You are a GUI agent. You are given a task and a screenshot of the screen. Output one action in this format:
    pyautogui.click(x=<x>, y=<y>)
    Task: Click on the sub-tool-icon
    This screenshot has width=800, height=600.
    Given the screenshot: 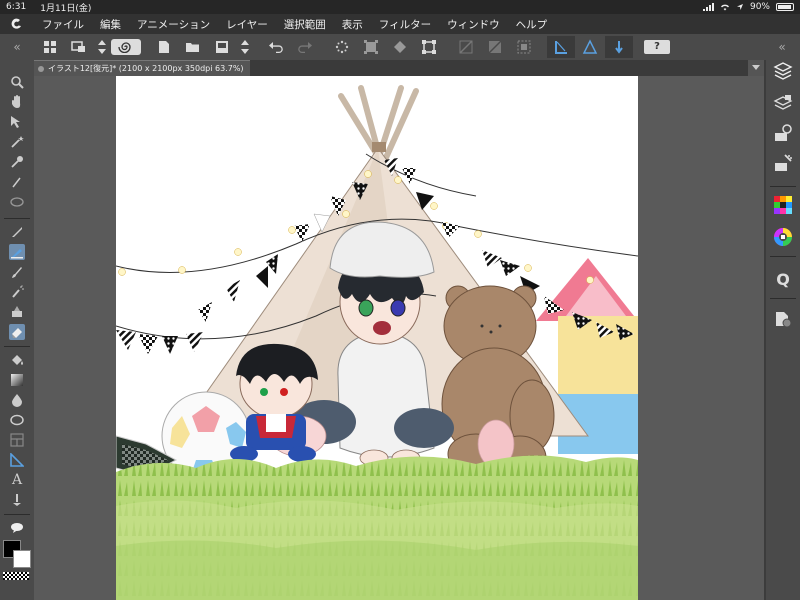 What is the action you would take?
    pyautogui.click(x=783, y=133)
    